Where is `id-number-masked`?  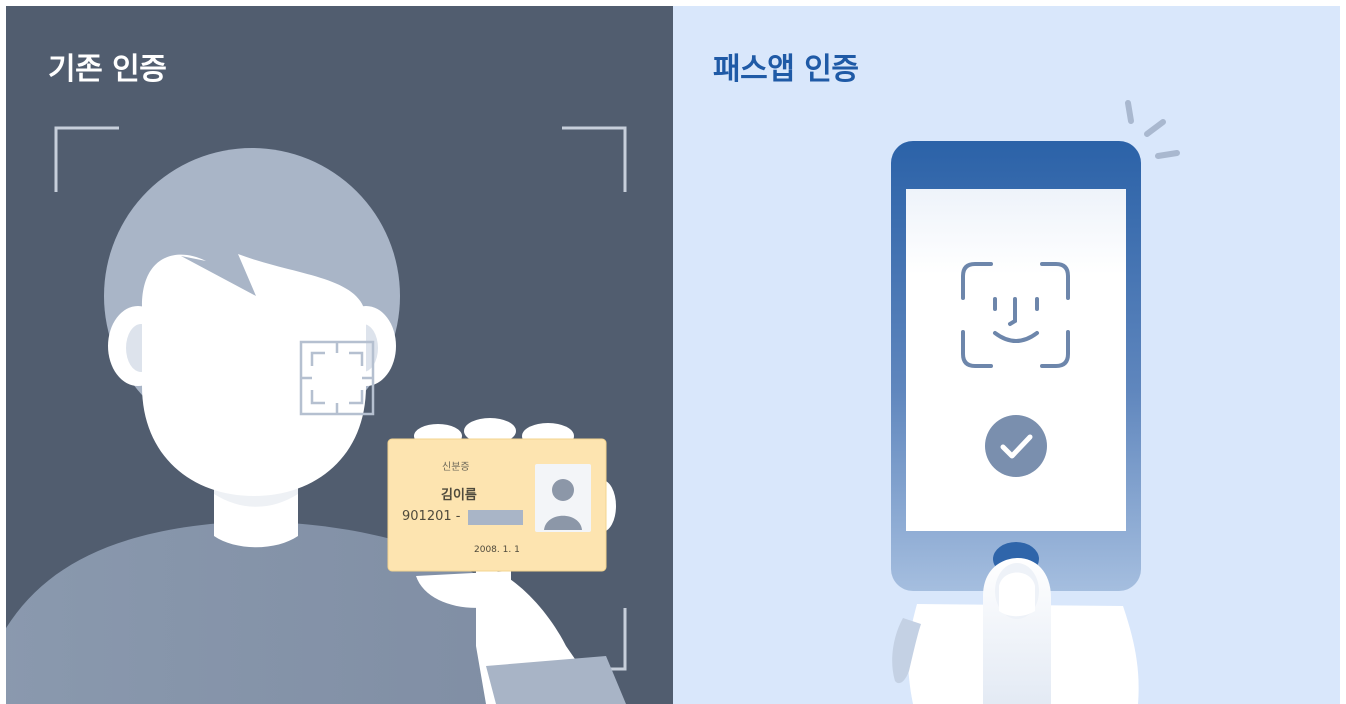
id-number-masked is located at coordinates (495, 517).